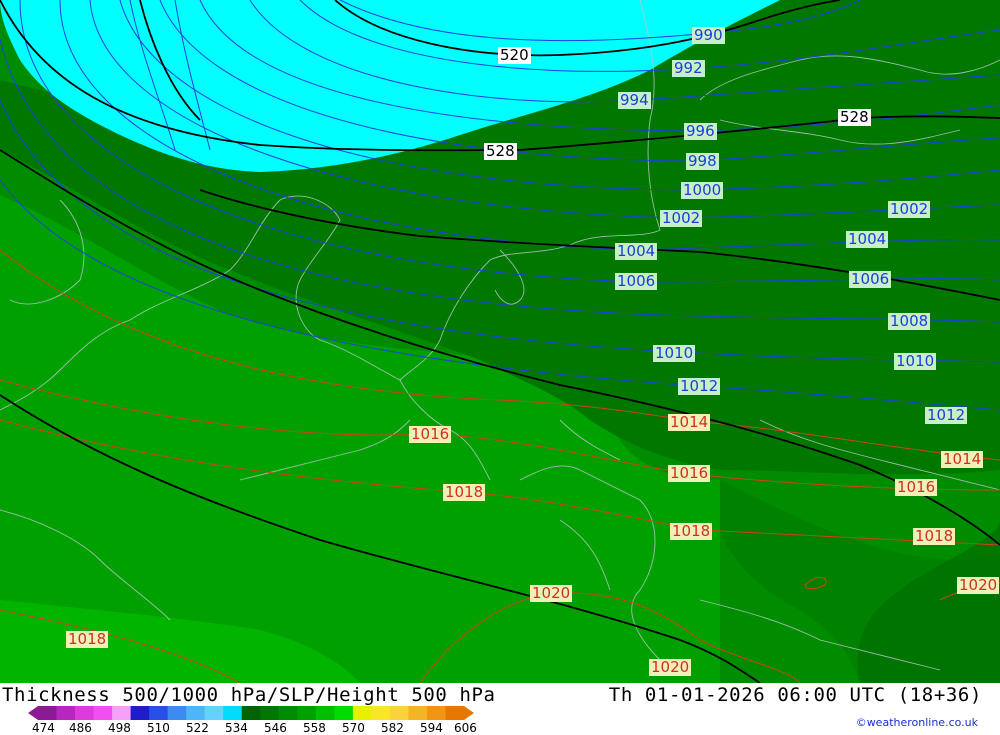  I want to click on colorbar-left-tip, so click(33, 713).